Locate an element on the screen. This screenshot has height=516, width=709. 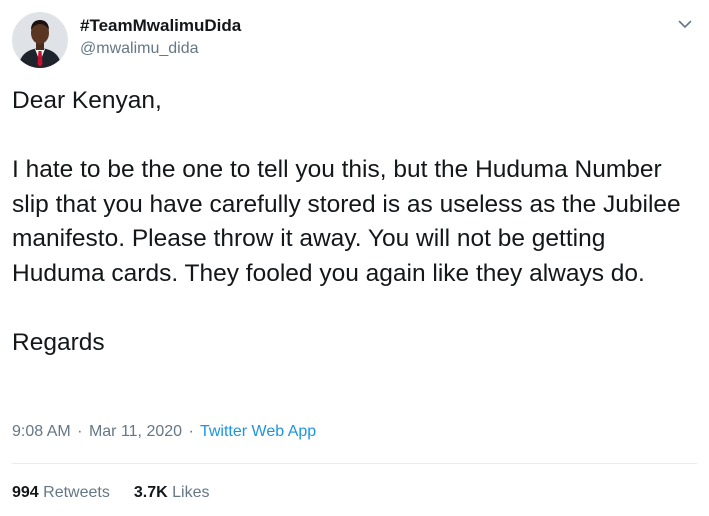
likes-stat: 3.7K Likes is located at coordinates (172, 492).